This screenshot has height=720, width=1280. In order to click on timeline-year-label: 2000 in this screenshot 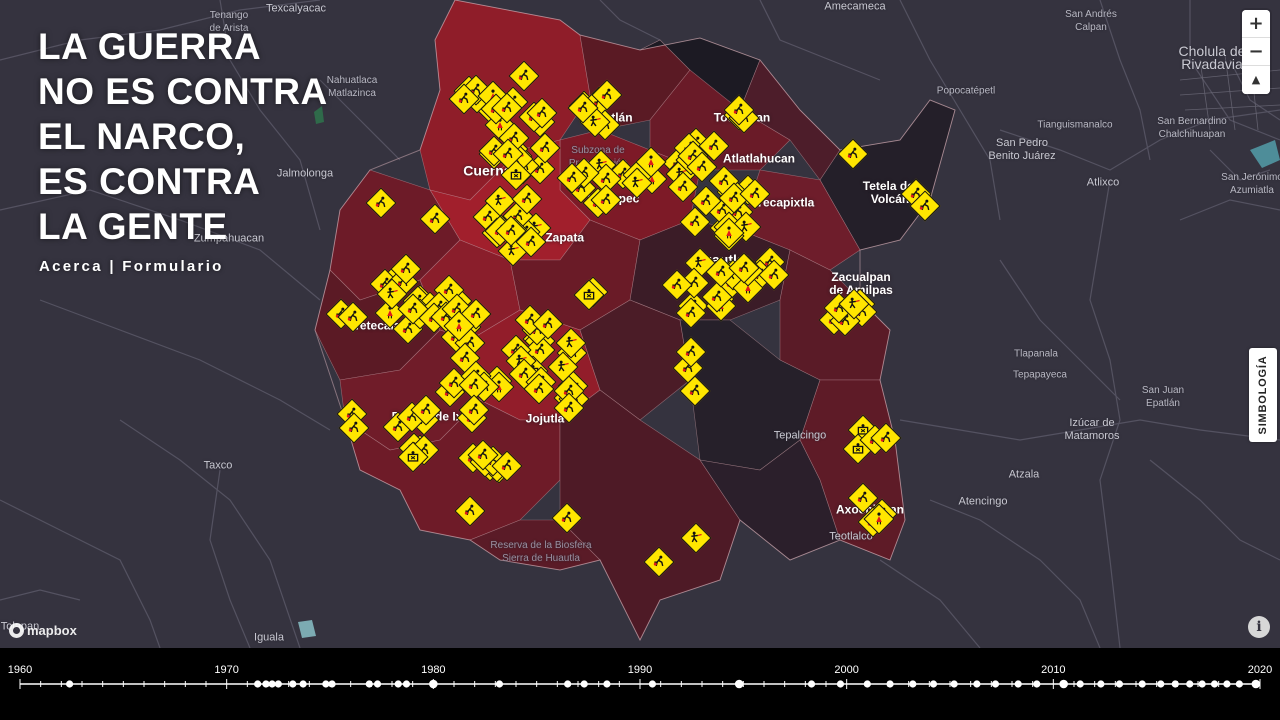, I will do `click(846, 670)`.